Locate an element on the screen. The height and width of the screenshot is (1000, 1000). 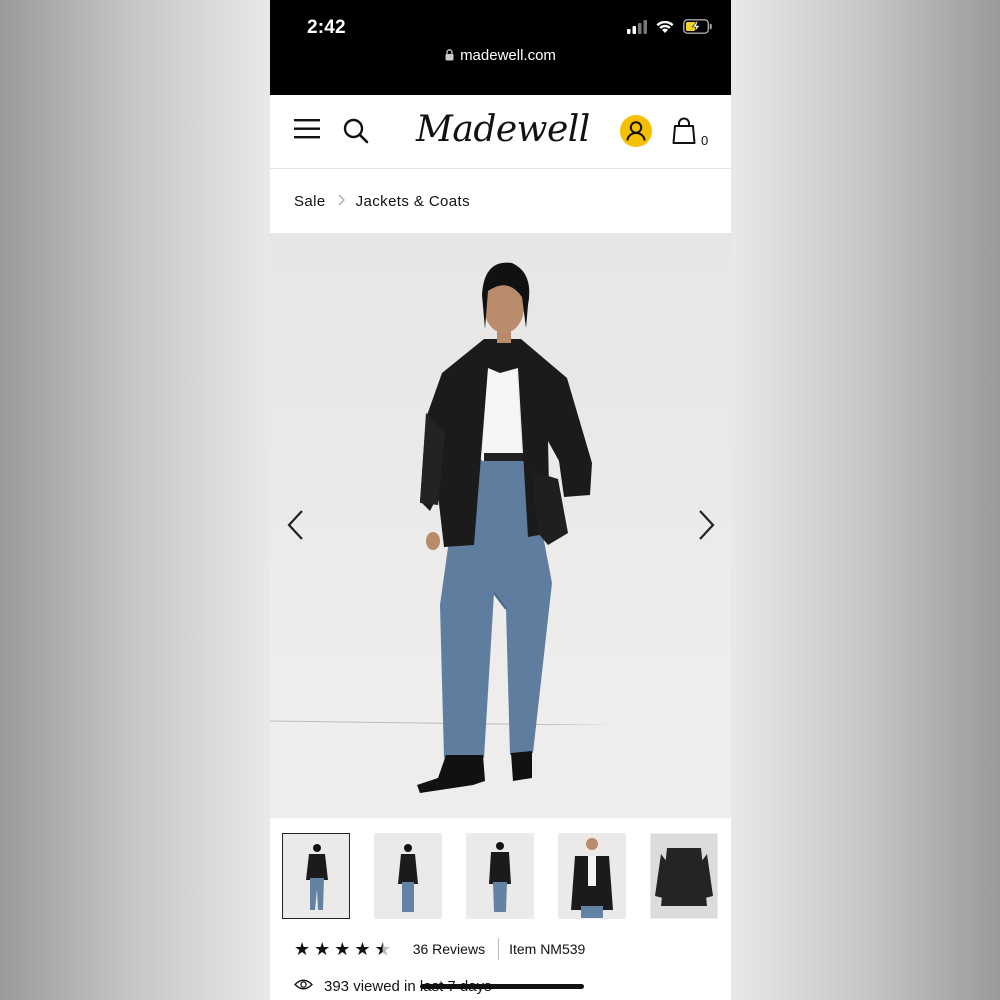
rating-row: ★ ★ ★ ★ ★ ★ 36 Reviews Item NM539 is located at coordinates (439, 949).